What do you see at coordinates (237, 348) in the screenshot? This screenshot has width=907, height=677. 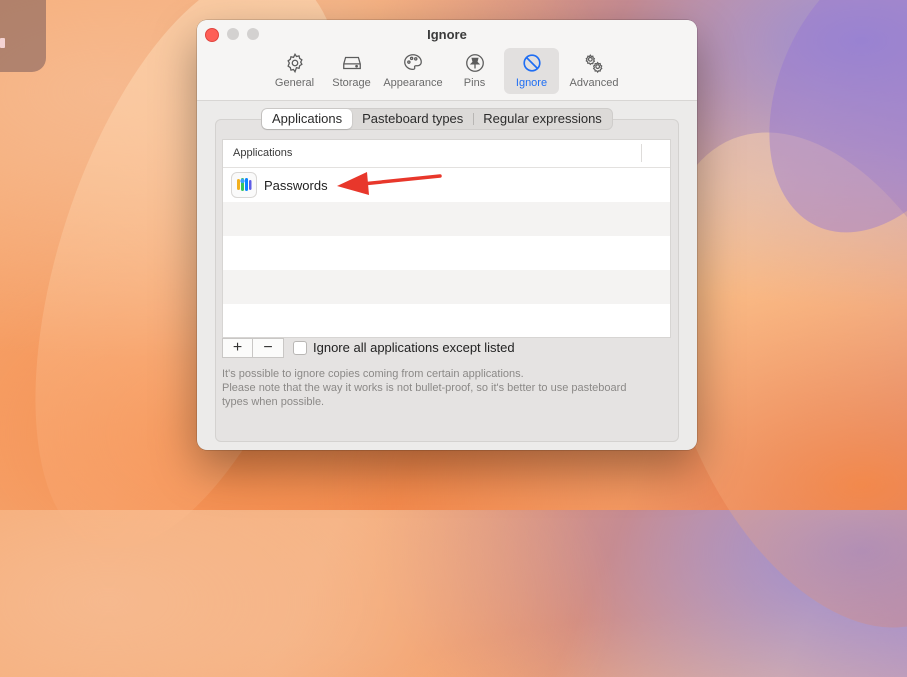 I see `add-button: +` at bounding box center [237, 348].